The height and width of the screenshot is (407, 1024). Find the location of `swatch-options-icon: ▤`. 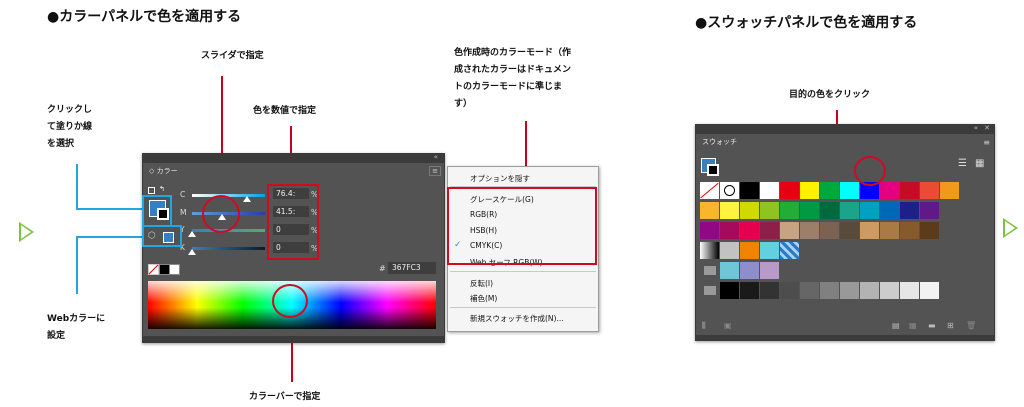

swatch-options-icon: ▤ is located at coordinates (896, 325).